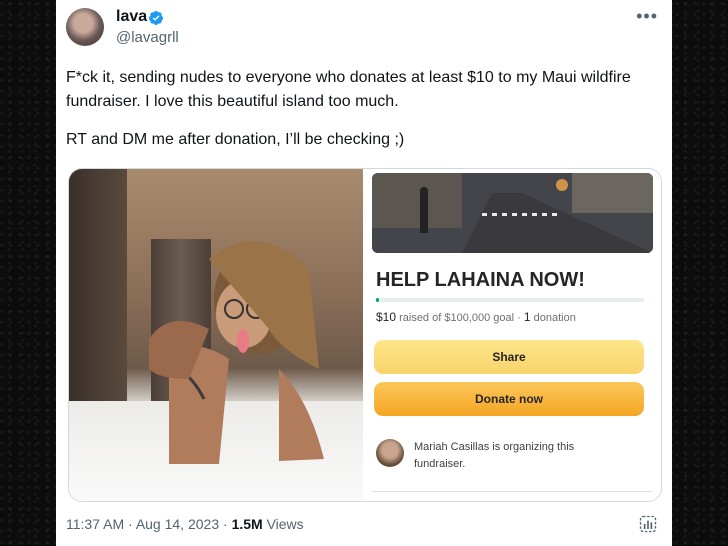  Describe the element at coordinates (131, 17) in the screenshot. I see `display-name: lava` at that location.